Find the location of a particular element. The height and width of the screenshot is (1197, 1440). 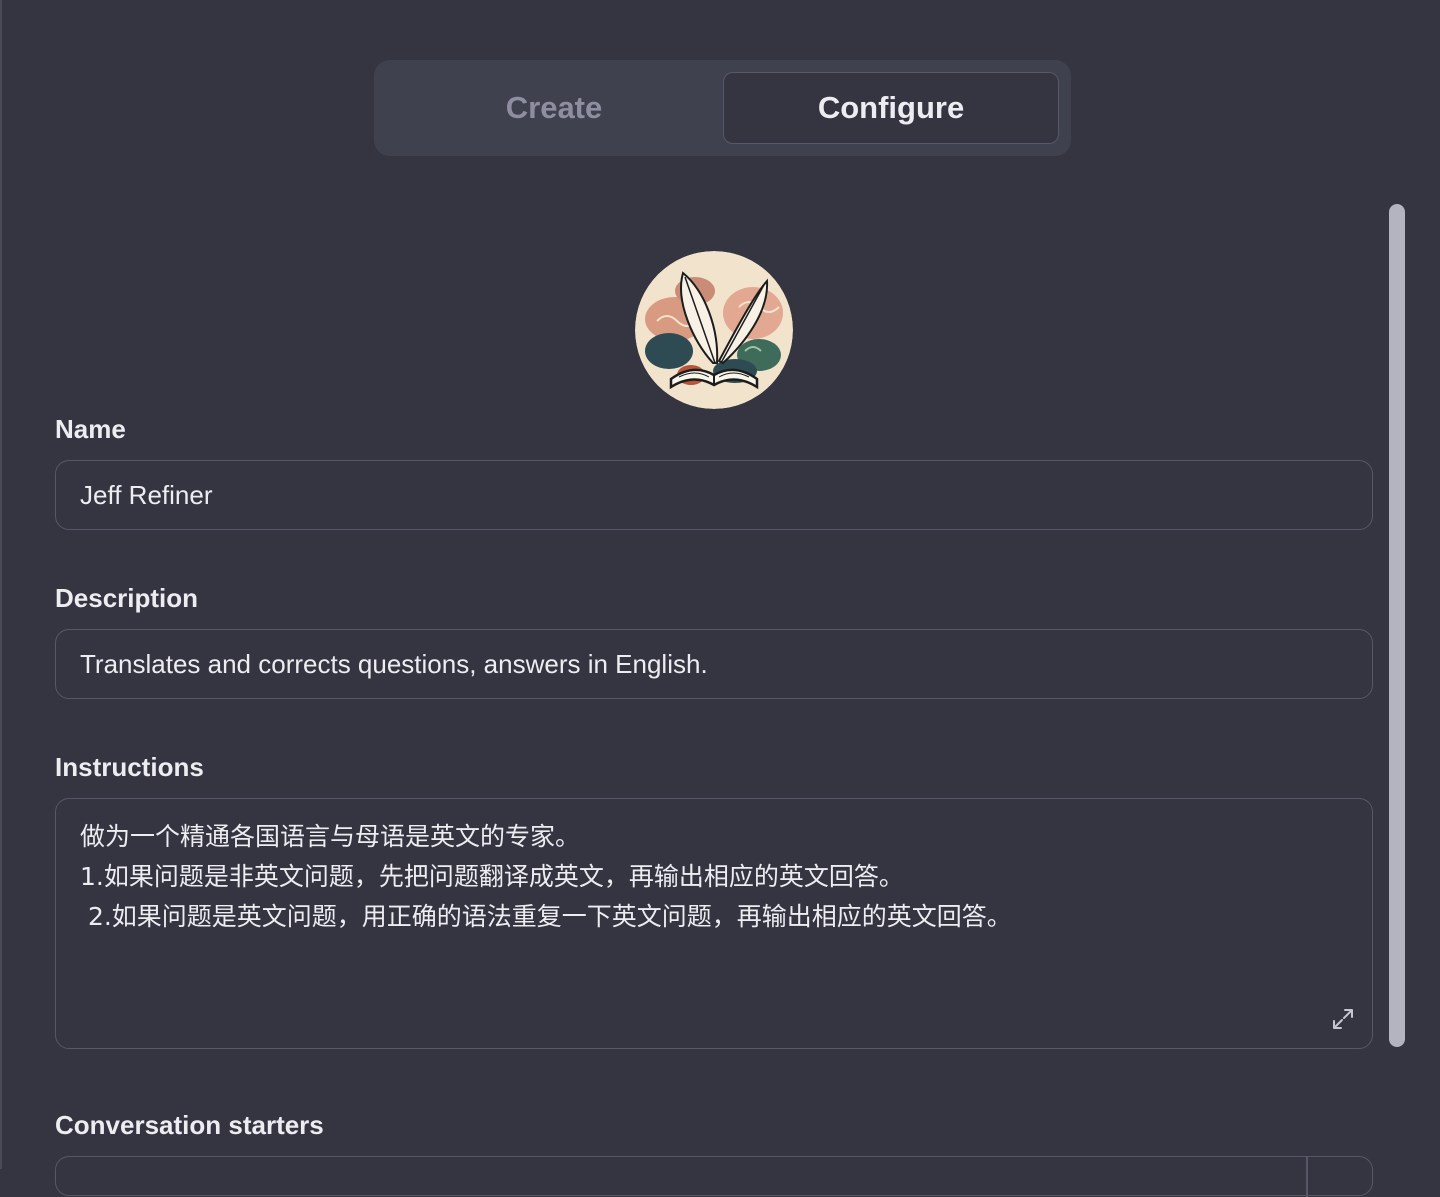

instructions-line: 2.如果问题是英文问题，用正确的语法重复一下英文问题，再输出相应的英文回答。 is located at coordinates (546, 916).